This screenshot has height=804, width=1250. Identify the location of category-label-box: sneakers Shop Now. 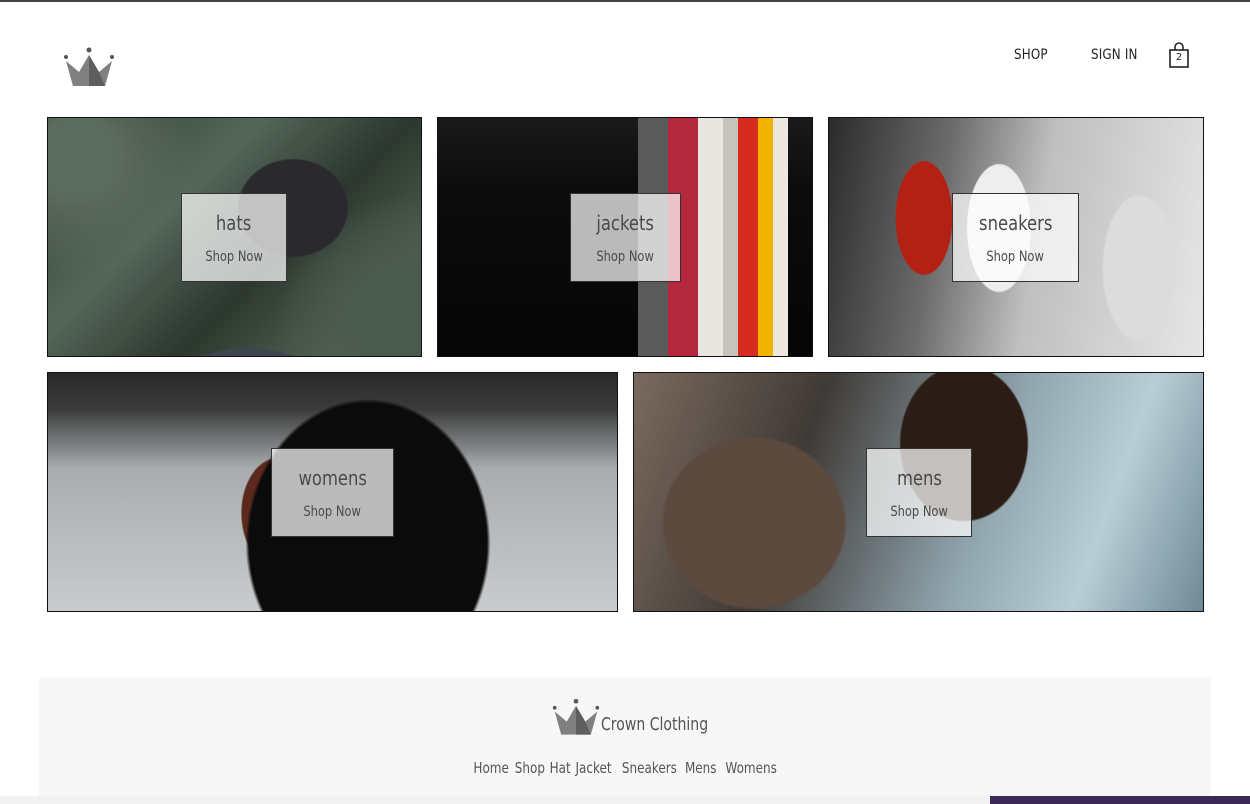
(1015, 237).